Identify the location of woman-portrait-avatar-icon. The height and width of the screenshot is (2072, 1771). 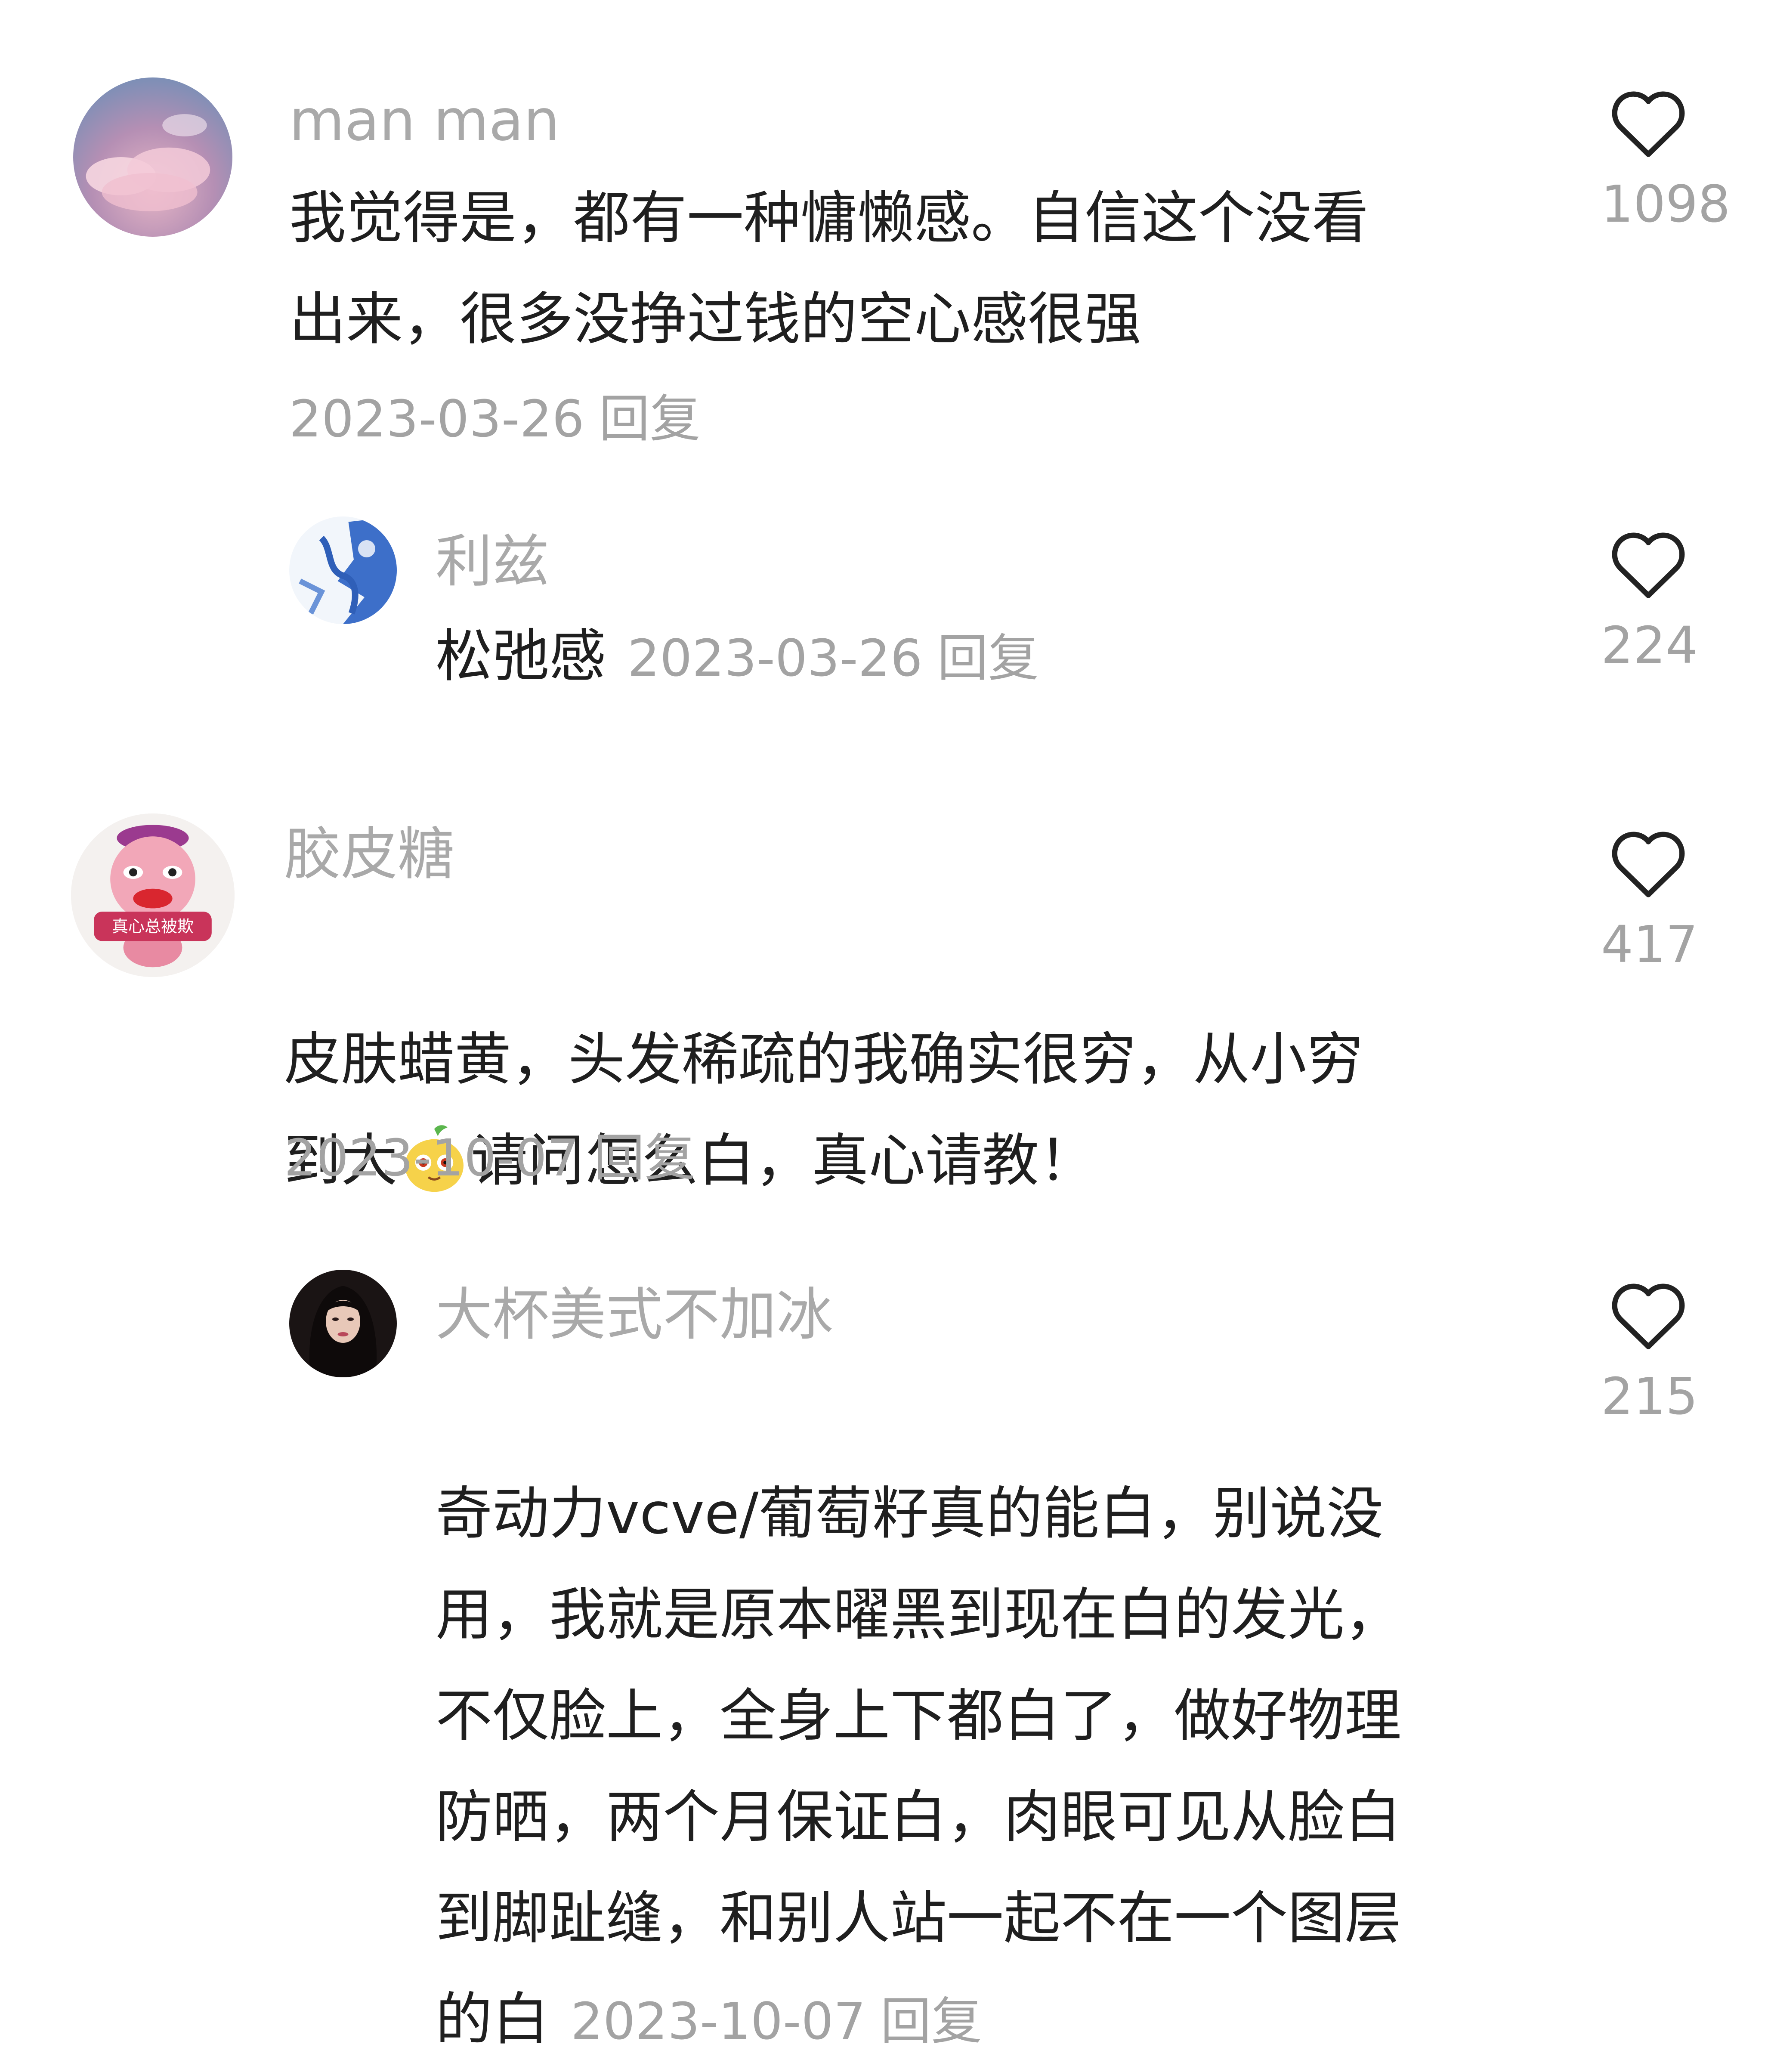
(343, 1323).